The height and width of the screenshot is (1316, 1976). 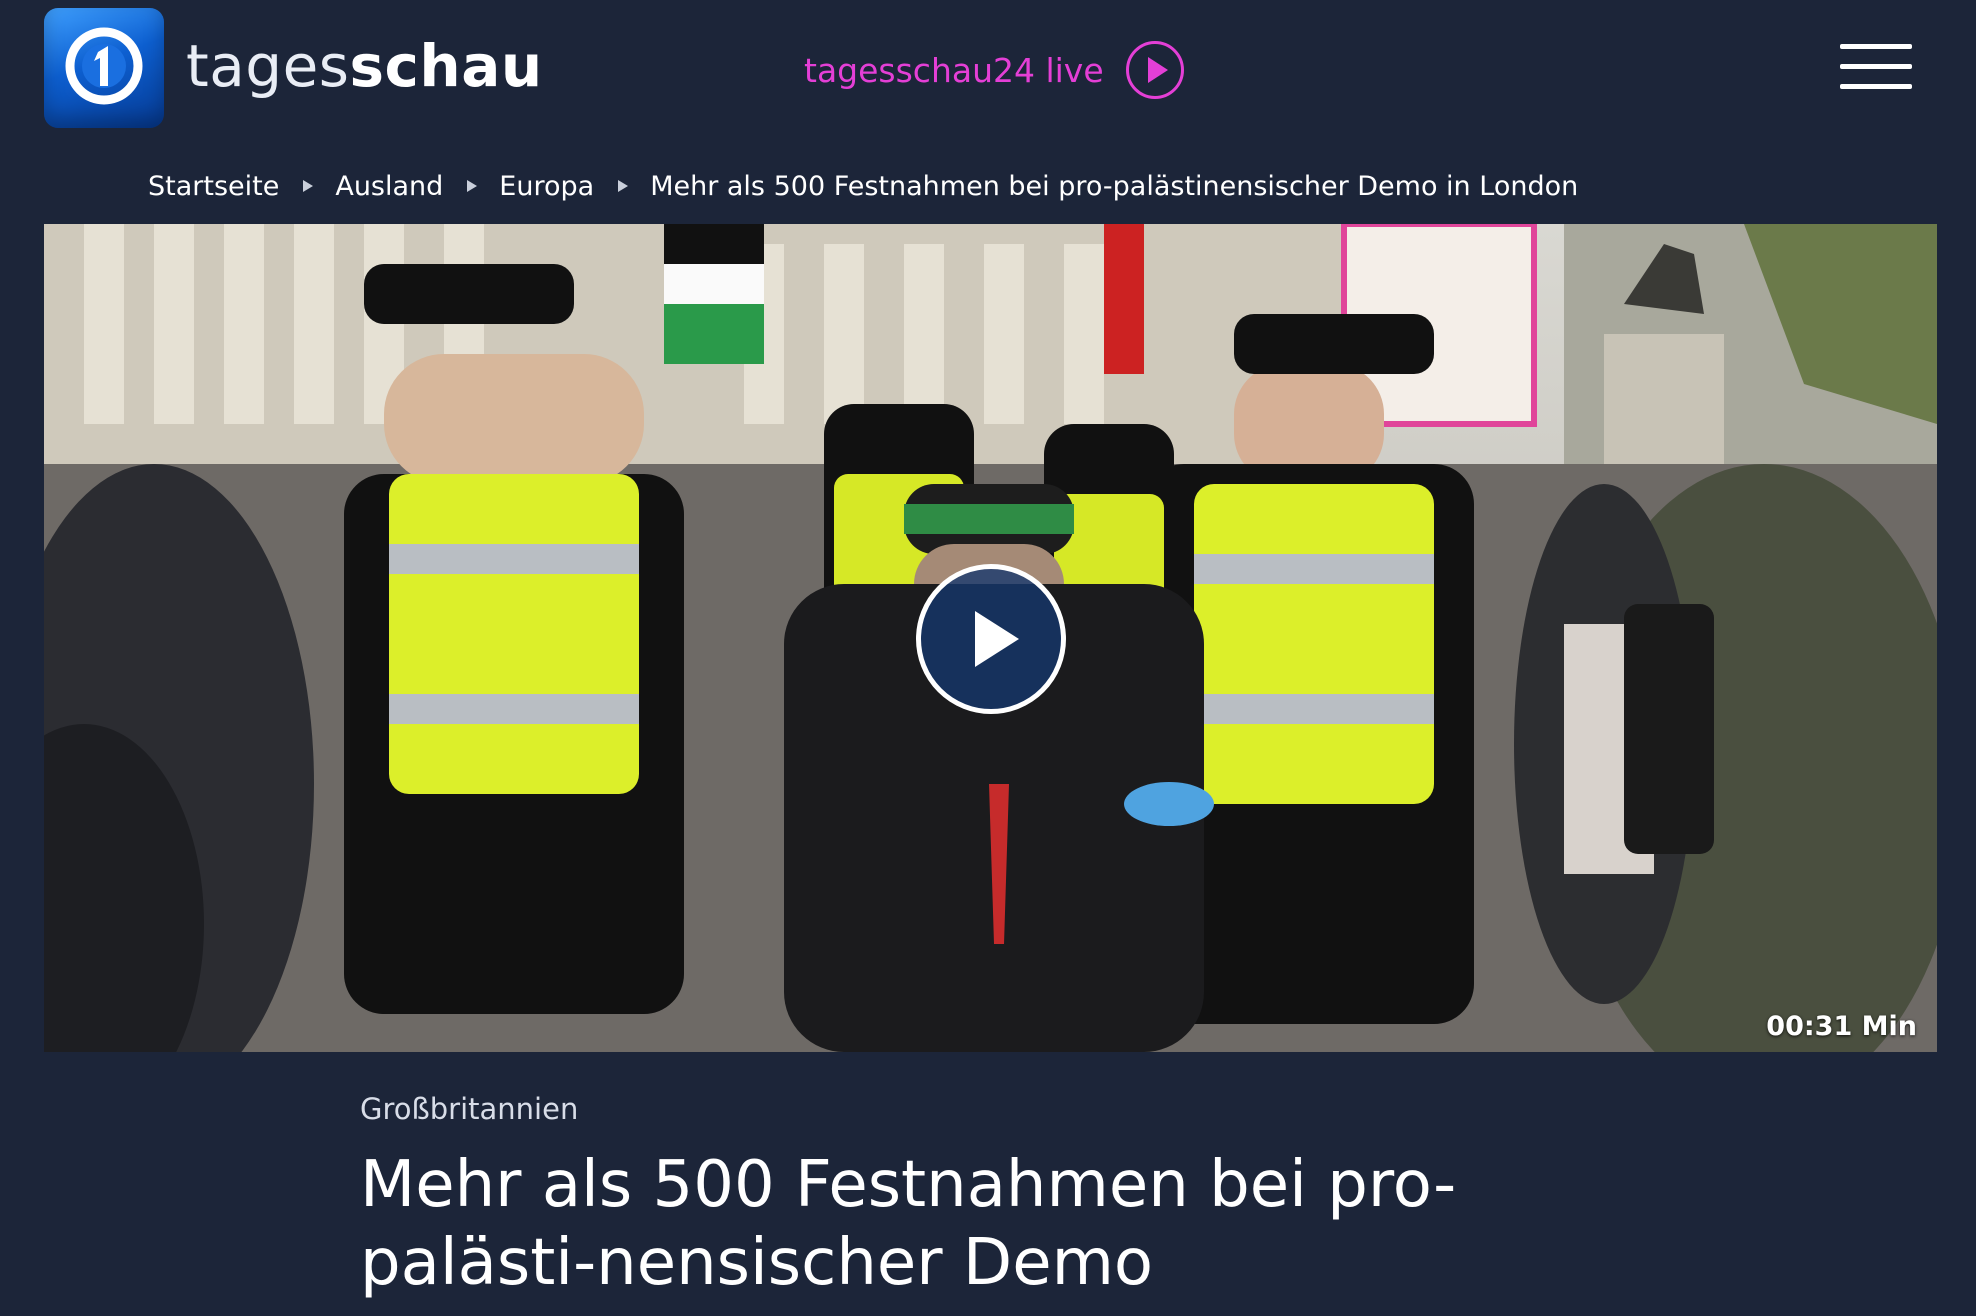 I want to click on hamburger-menu-icon, so click(x=1876, y=66).